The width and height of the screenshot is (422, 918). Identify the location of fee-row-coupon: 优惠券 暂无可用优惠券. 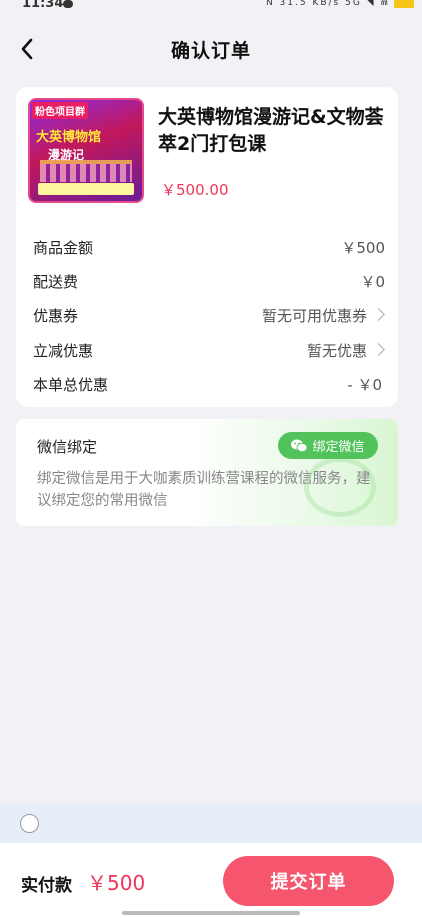
(209, 316).